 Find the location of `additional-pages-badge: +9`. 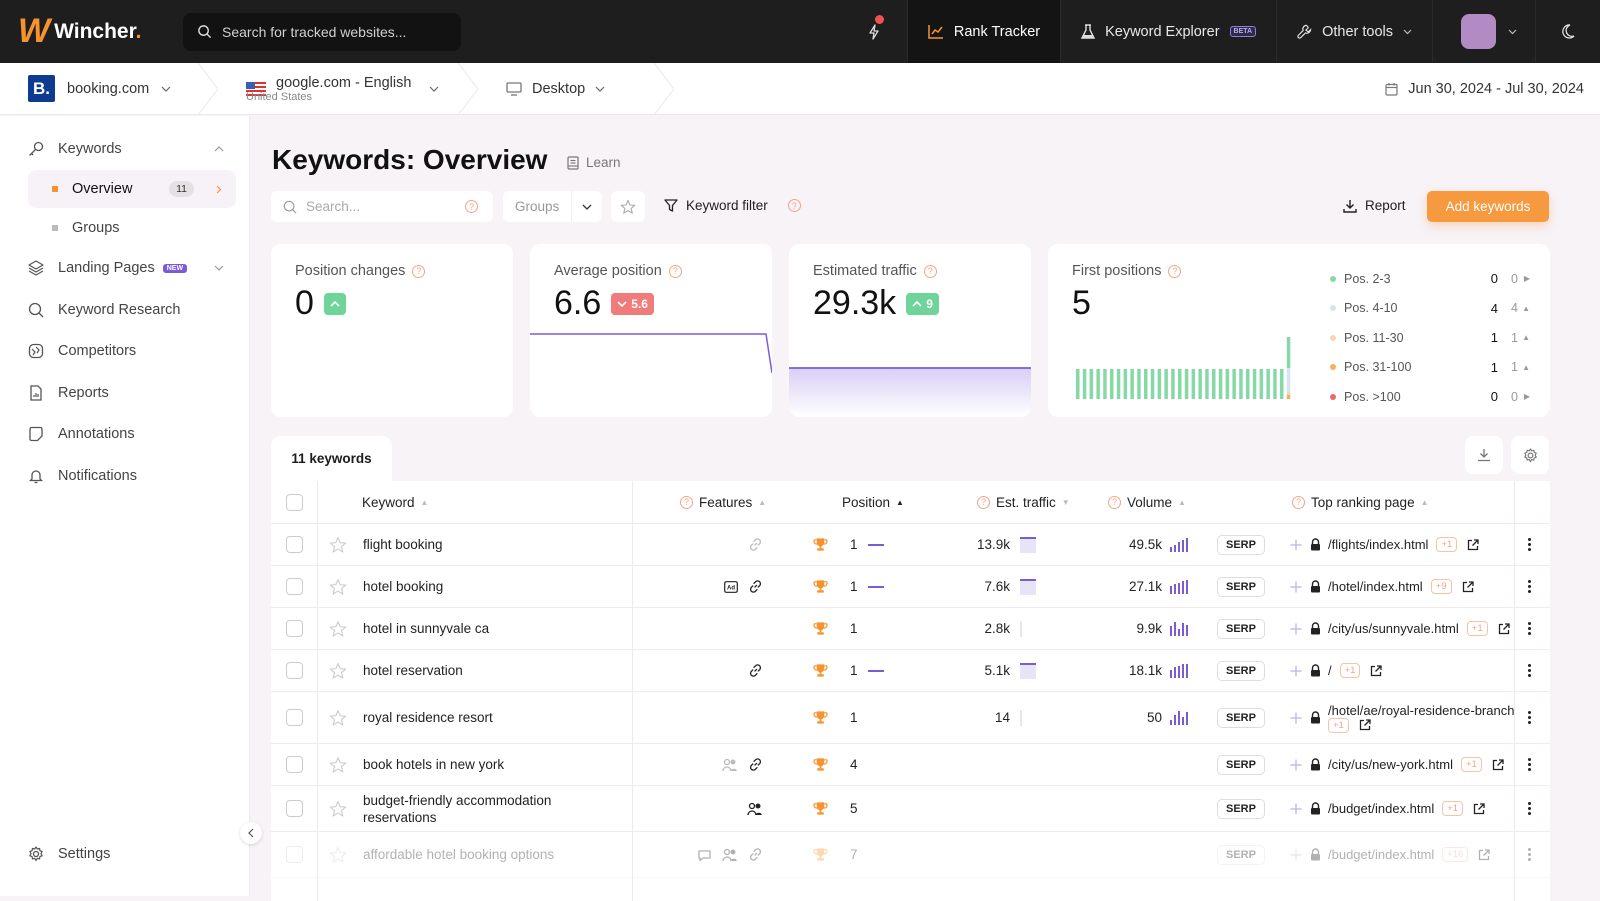

additional-pages-badge: +9 is located at coordinates (1441, 586).